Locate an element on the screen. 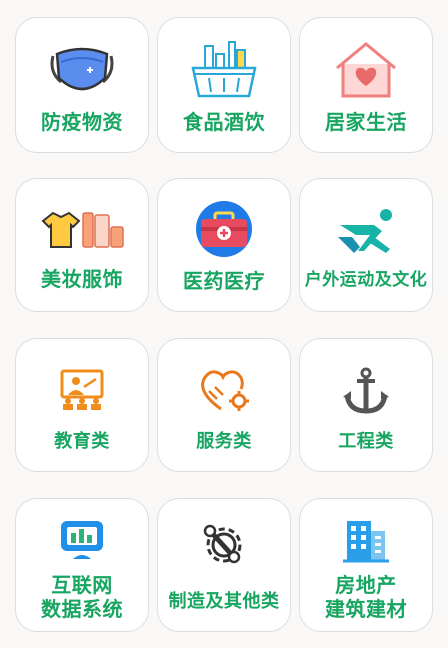 This screenshot has height=648, width=448. category-card-engineering: 工程类 is located at coordinates (366, 405).